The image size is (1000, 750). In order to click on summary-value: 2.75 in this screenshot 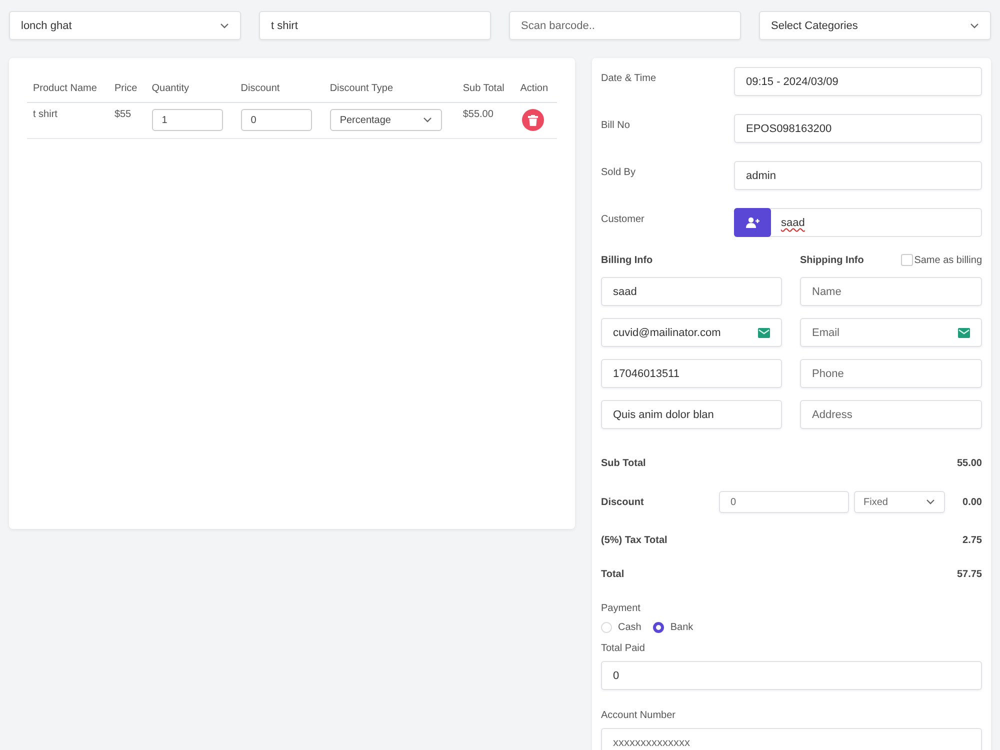, I will do `click(972, 540)`.